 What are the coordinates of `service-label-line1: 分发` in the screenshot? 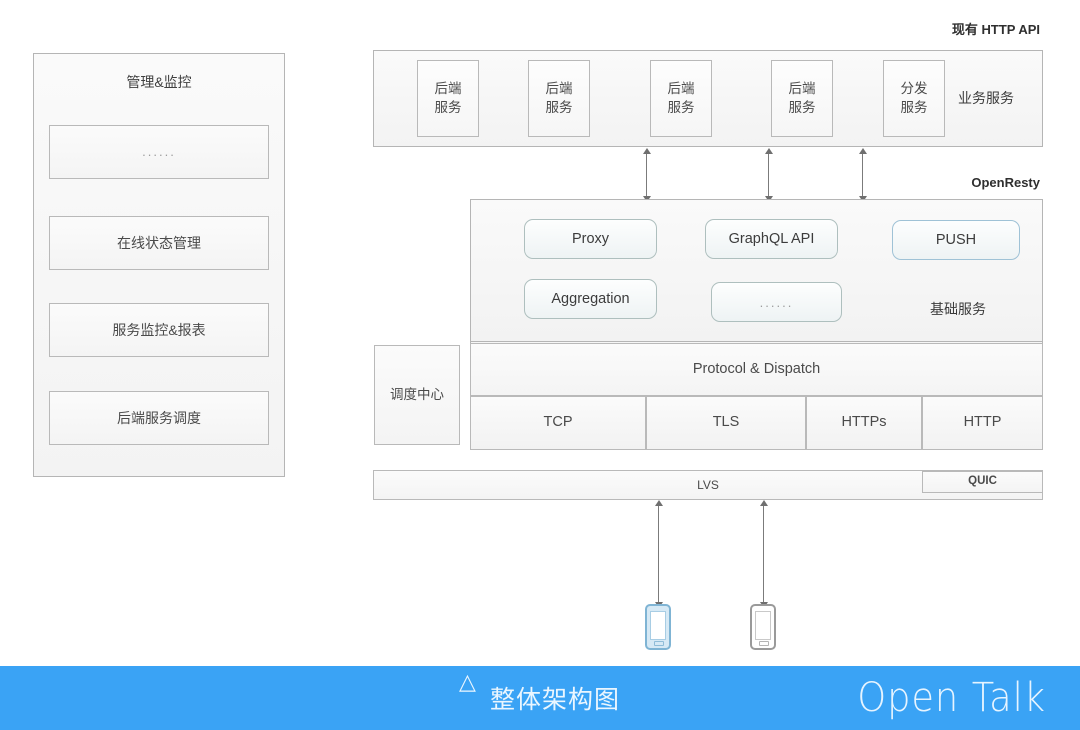 It's located at (914, 89).